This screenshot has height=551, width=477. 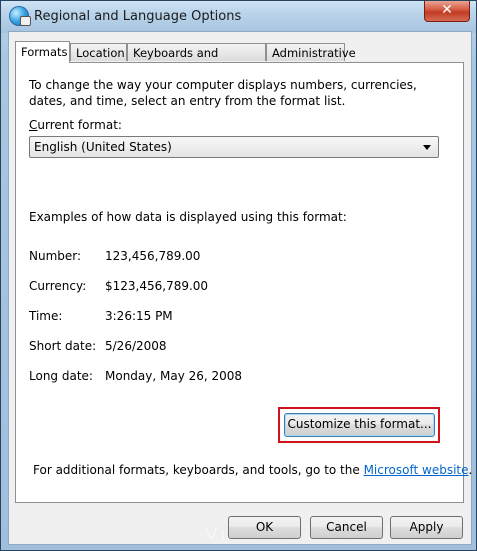 What do you see at coordinates (157, 286) in the screenshot?
I see `example-value-currency: $123,456,789.00` at bounding box center [157, 286].